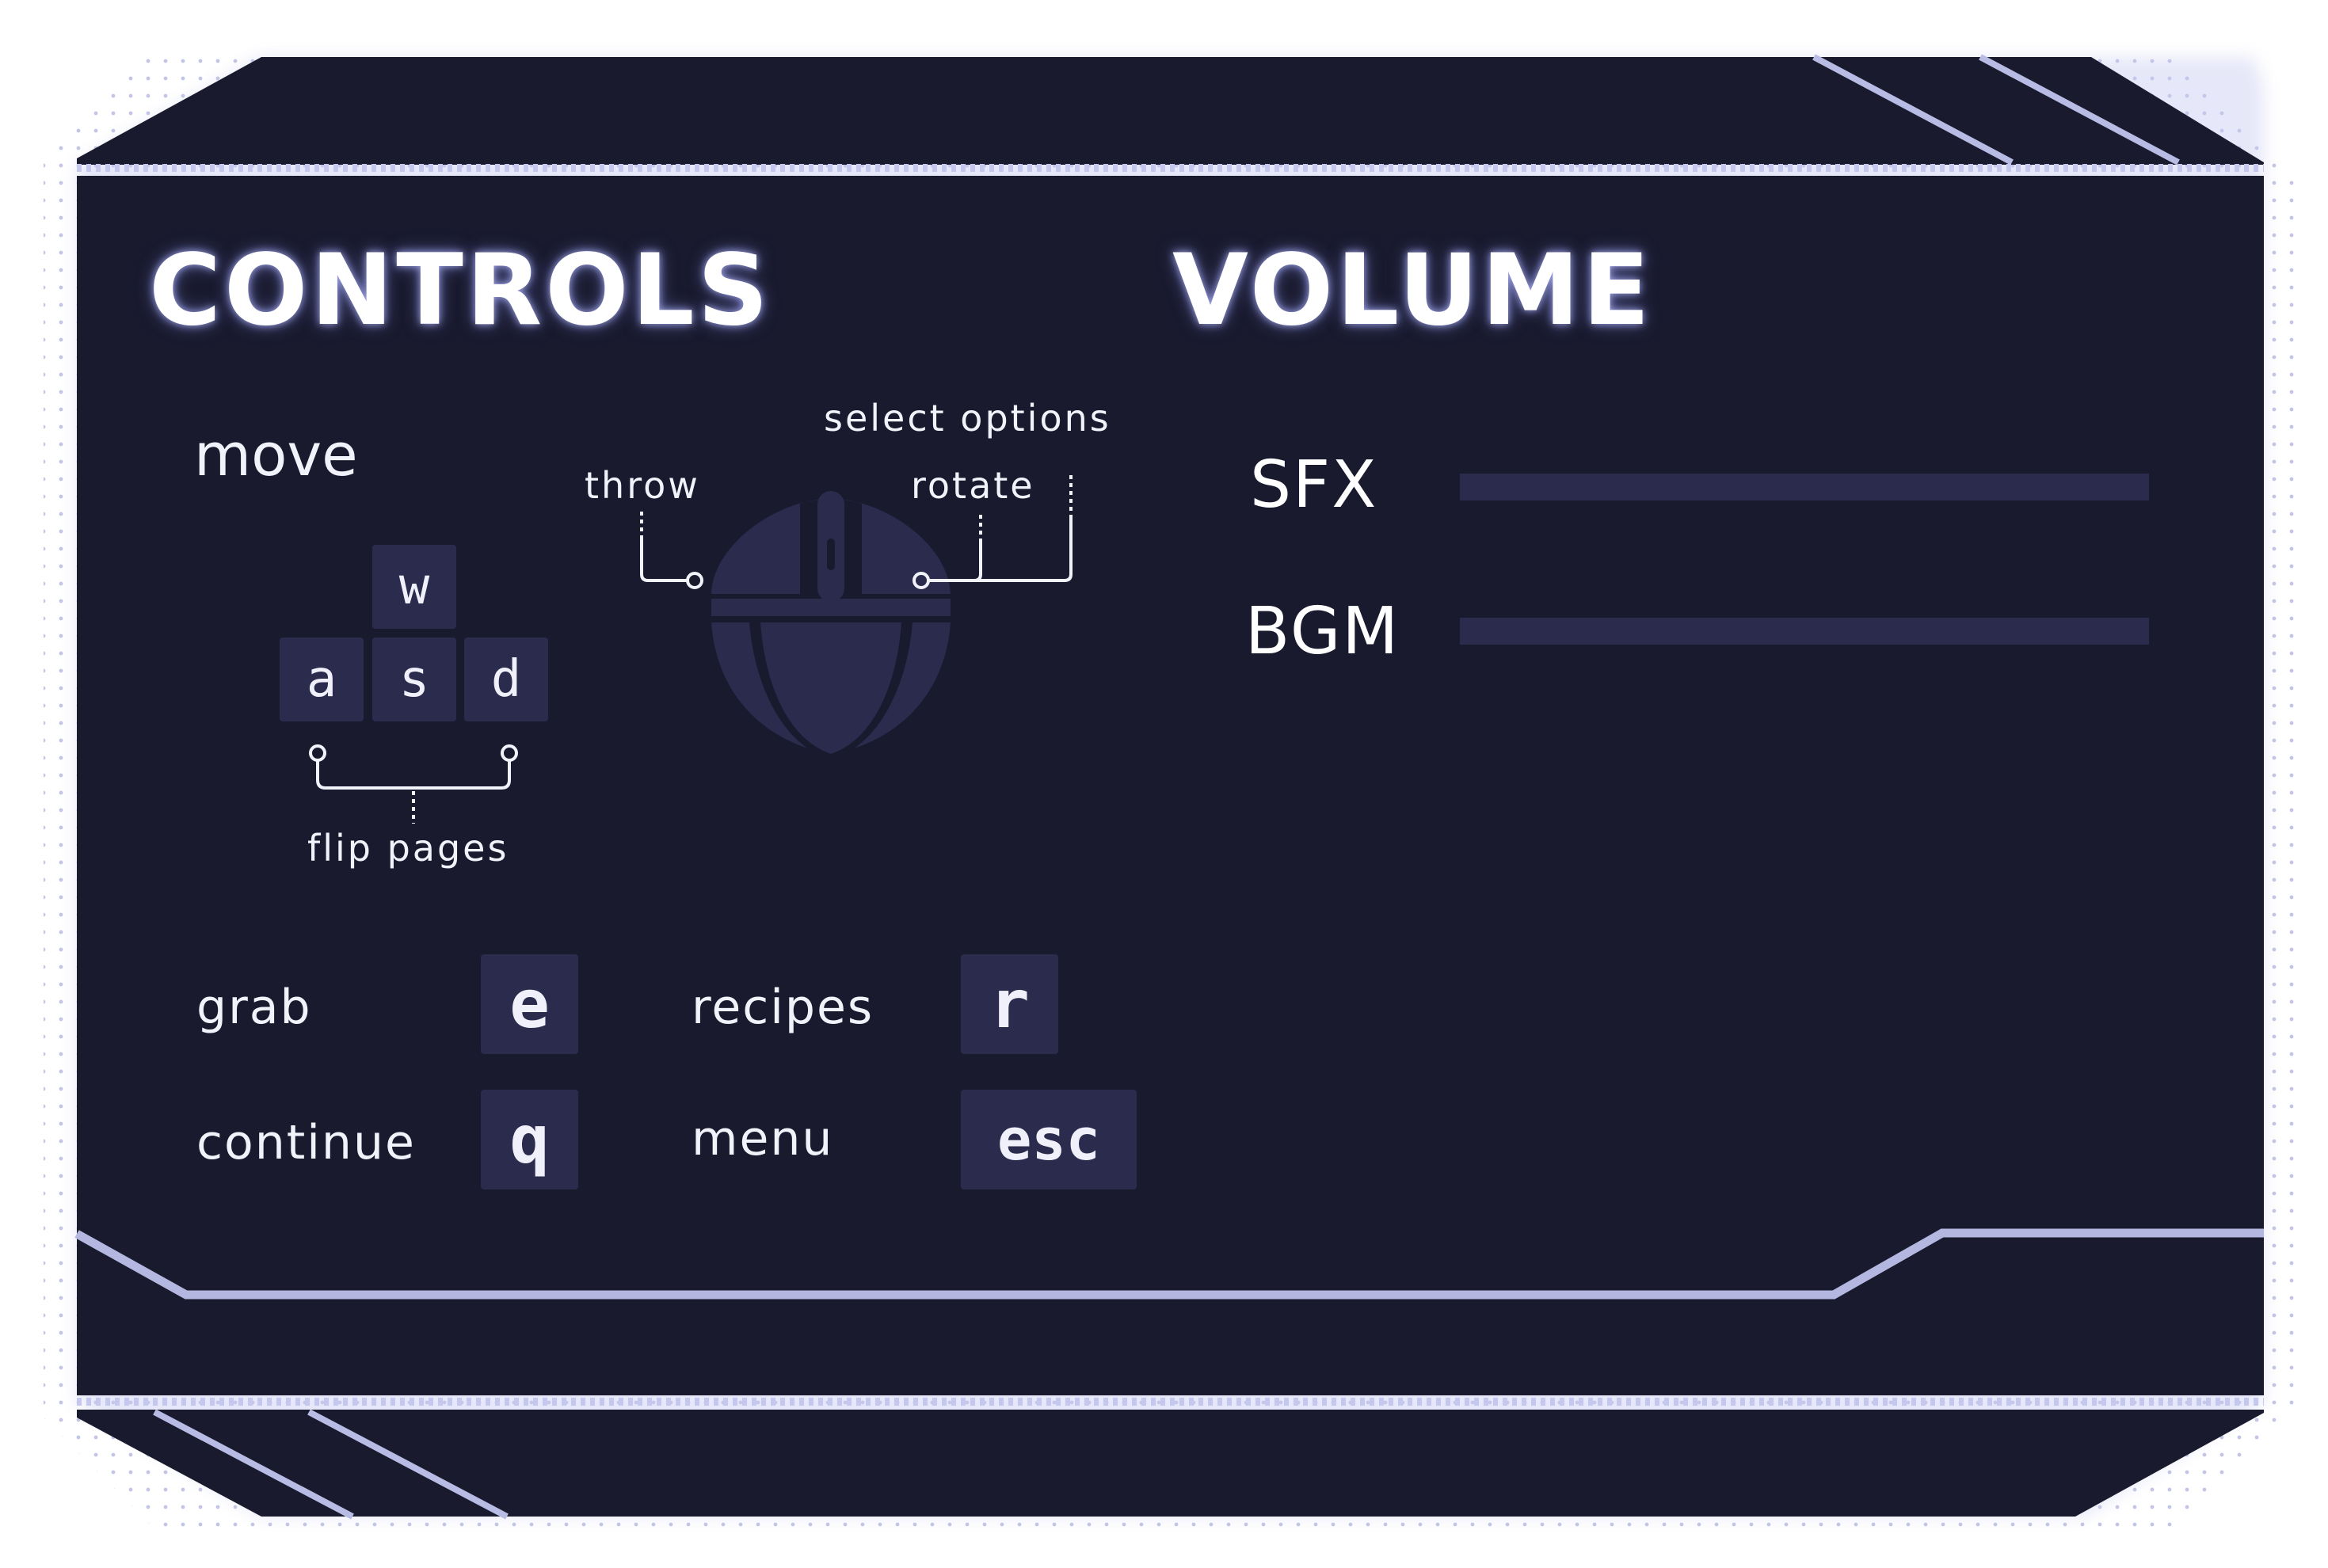  Describe the element at coordinates (1322, 631) in the screenshot. I see `bgm-label: BGM` at that location.